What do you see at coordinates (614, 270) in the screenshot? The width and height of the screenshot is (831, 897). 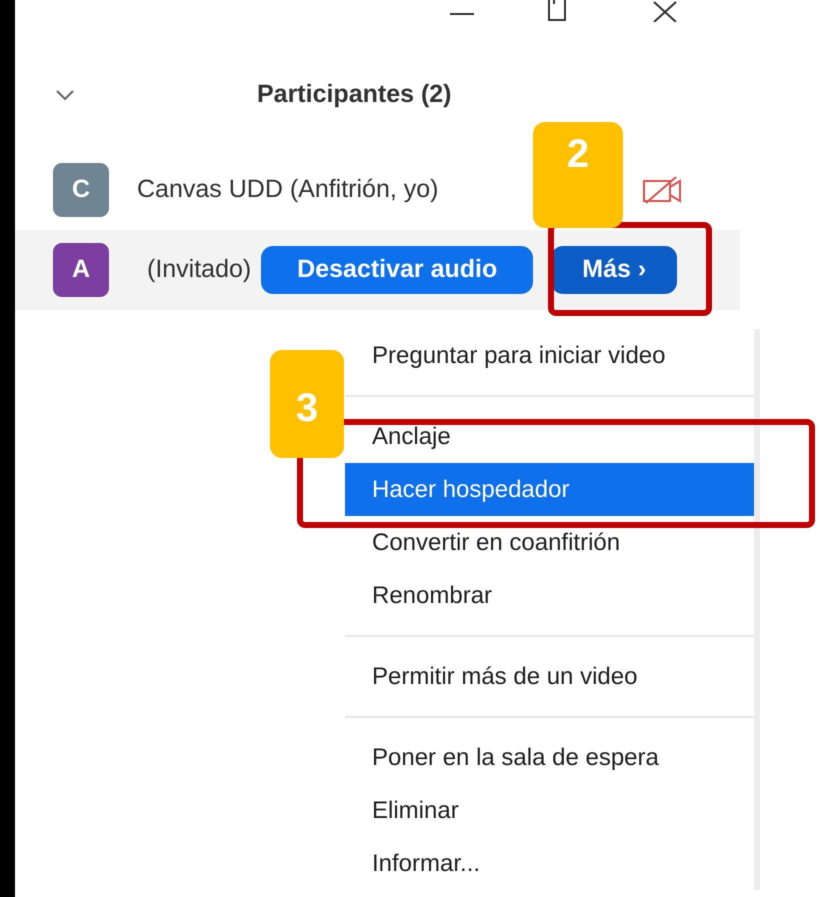 I see `more-button: Más ›` at bounding box center [614, 270].